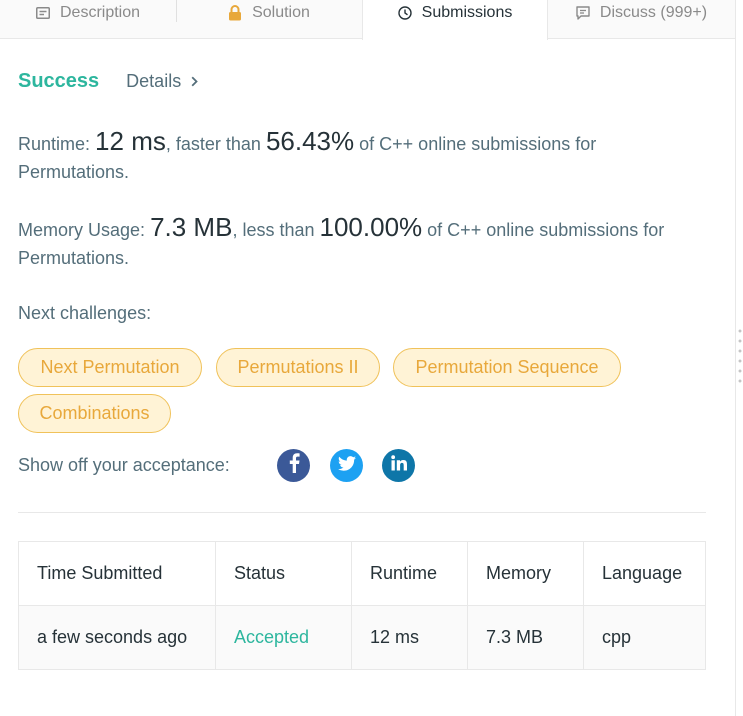 The image size is (743, 716). I want to click on share-label: Show off your acceptance:, so click(124, 465).